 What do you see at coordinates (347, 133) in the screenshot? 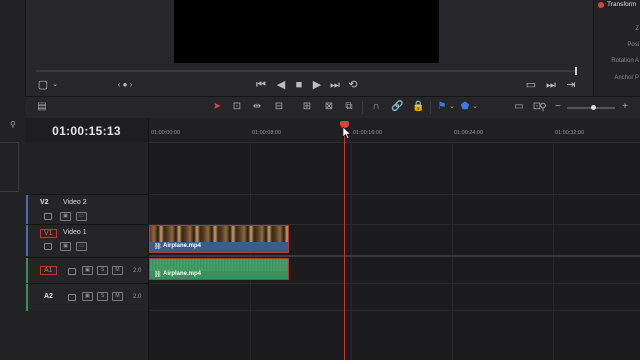
I see `mouse-cursor-icon` at bounding box center [347, 133].